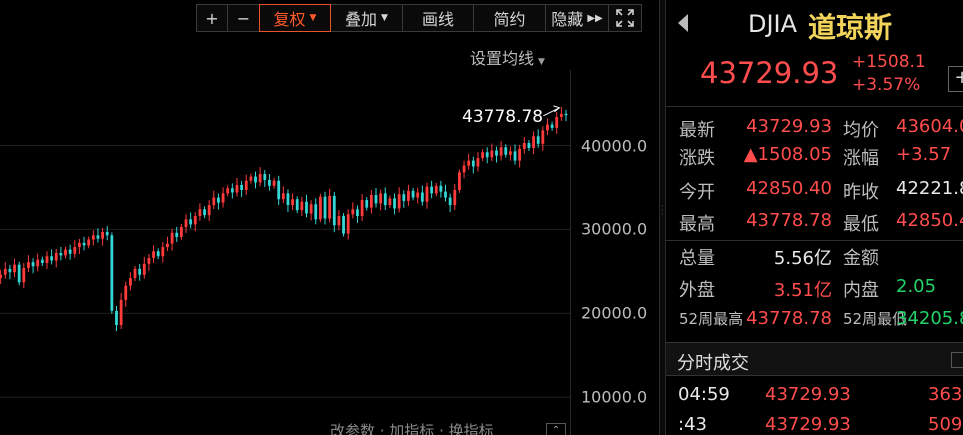 This screenshot has width=963, height=435. What do you see at coordinates (295, 18) in the screenshot?
I see `adjust-dropdown: 复权 ▼` at bounding box center [295, 18].